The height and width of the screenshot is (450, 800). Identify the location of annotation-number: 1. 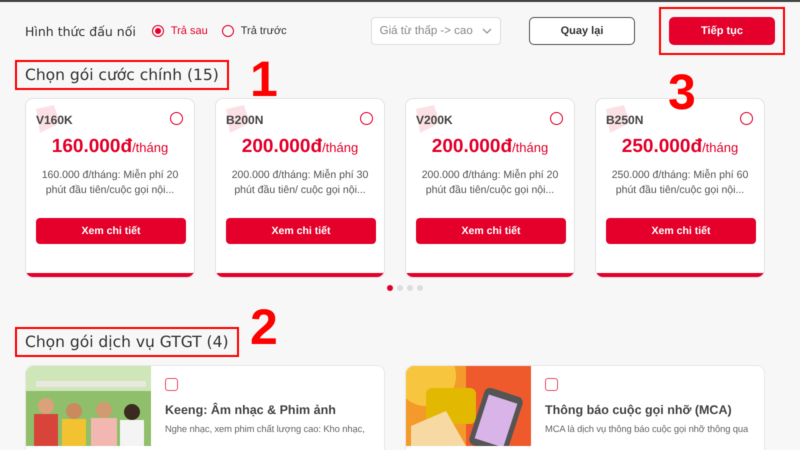
(264, 79).